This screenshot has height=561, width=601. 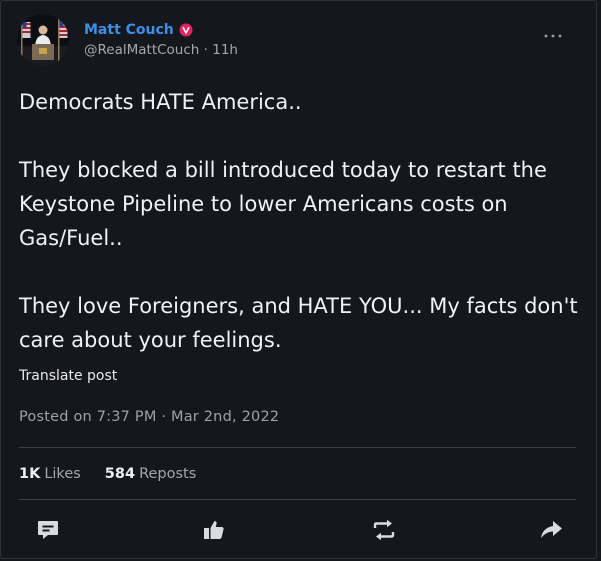 I want to click on handle-row: @RealMattCouch · 11h, so click(x=161, y=50).